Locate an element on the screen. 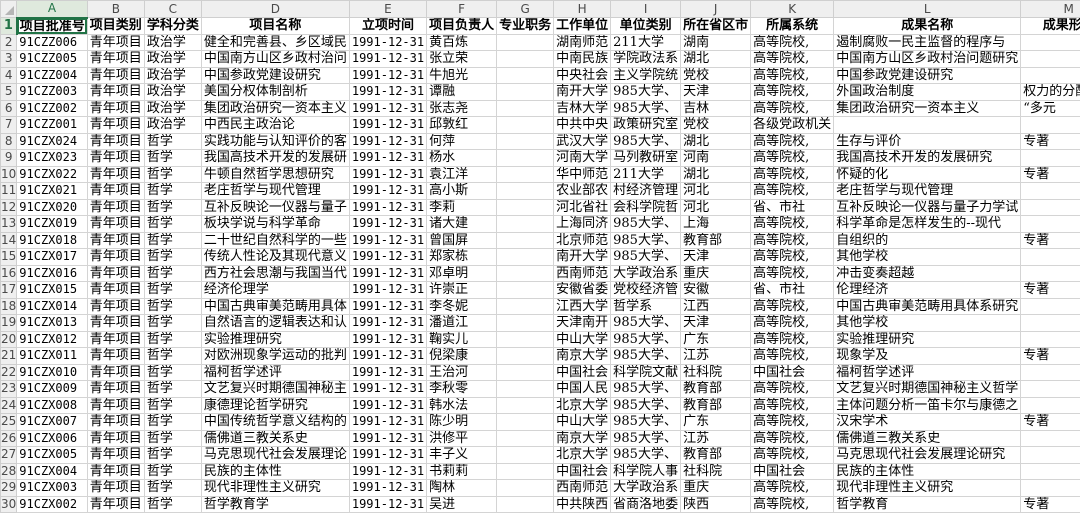 This screenshot has width=1080, height=517. data-cell: 科学革命是怎样发生的--现代 is located at coordinates (927, 224).